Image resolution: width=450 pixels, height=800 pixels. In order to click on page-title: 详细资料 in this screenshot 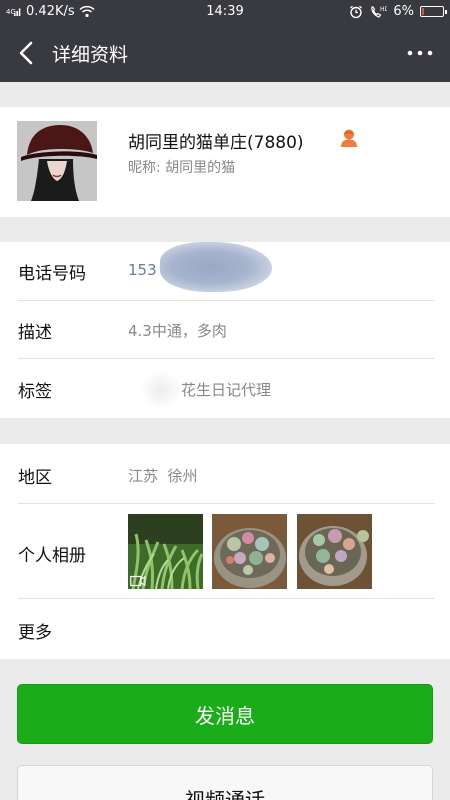, I will do `click(90, 55)`.